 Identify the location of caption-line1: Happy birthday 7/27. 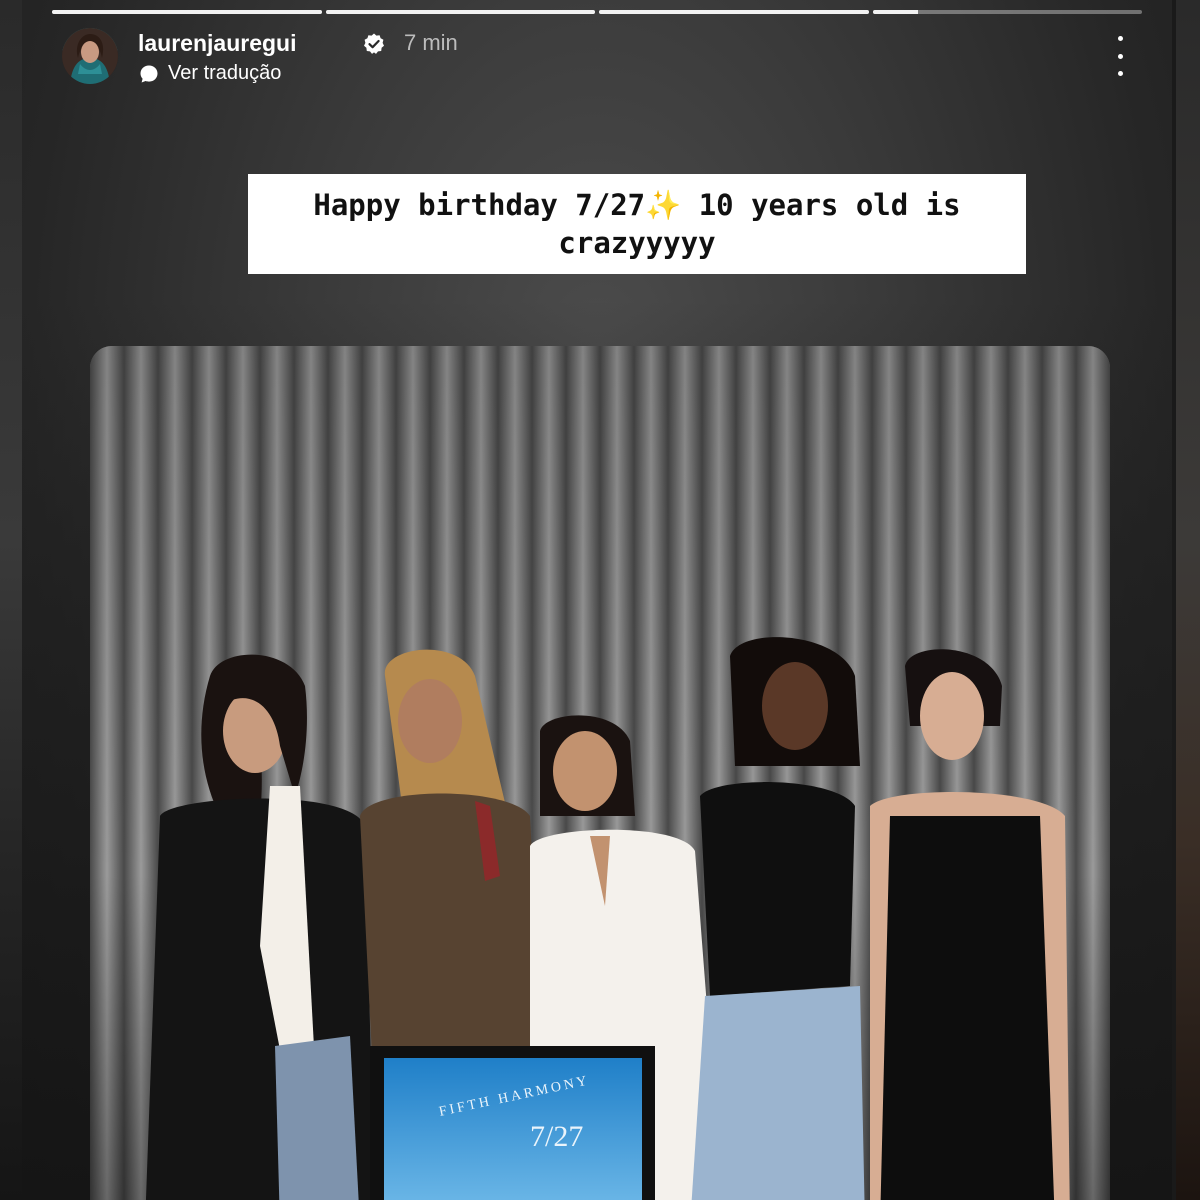
(479, 205).